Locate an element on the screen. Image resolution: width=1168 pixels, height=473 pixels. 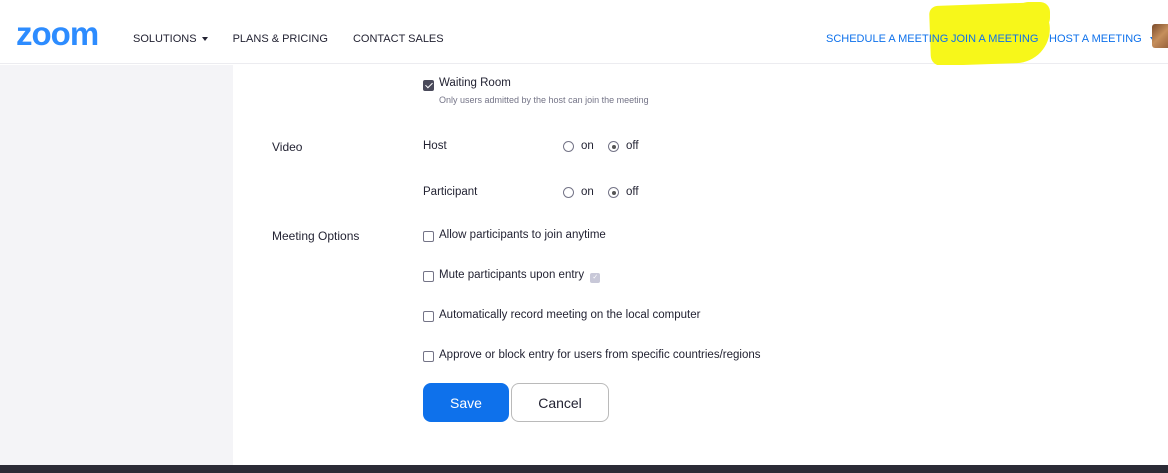
nav-contact-sales: CONTACT SALES is located at coordinates (398, 39).